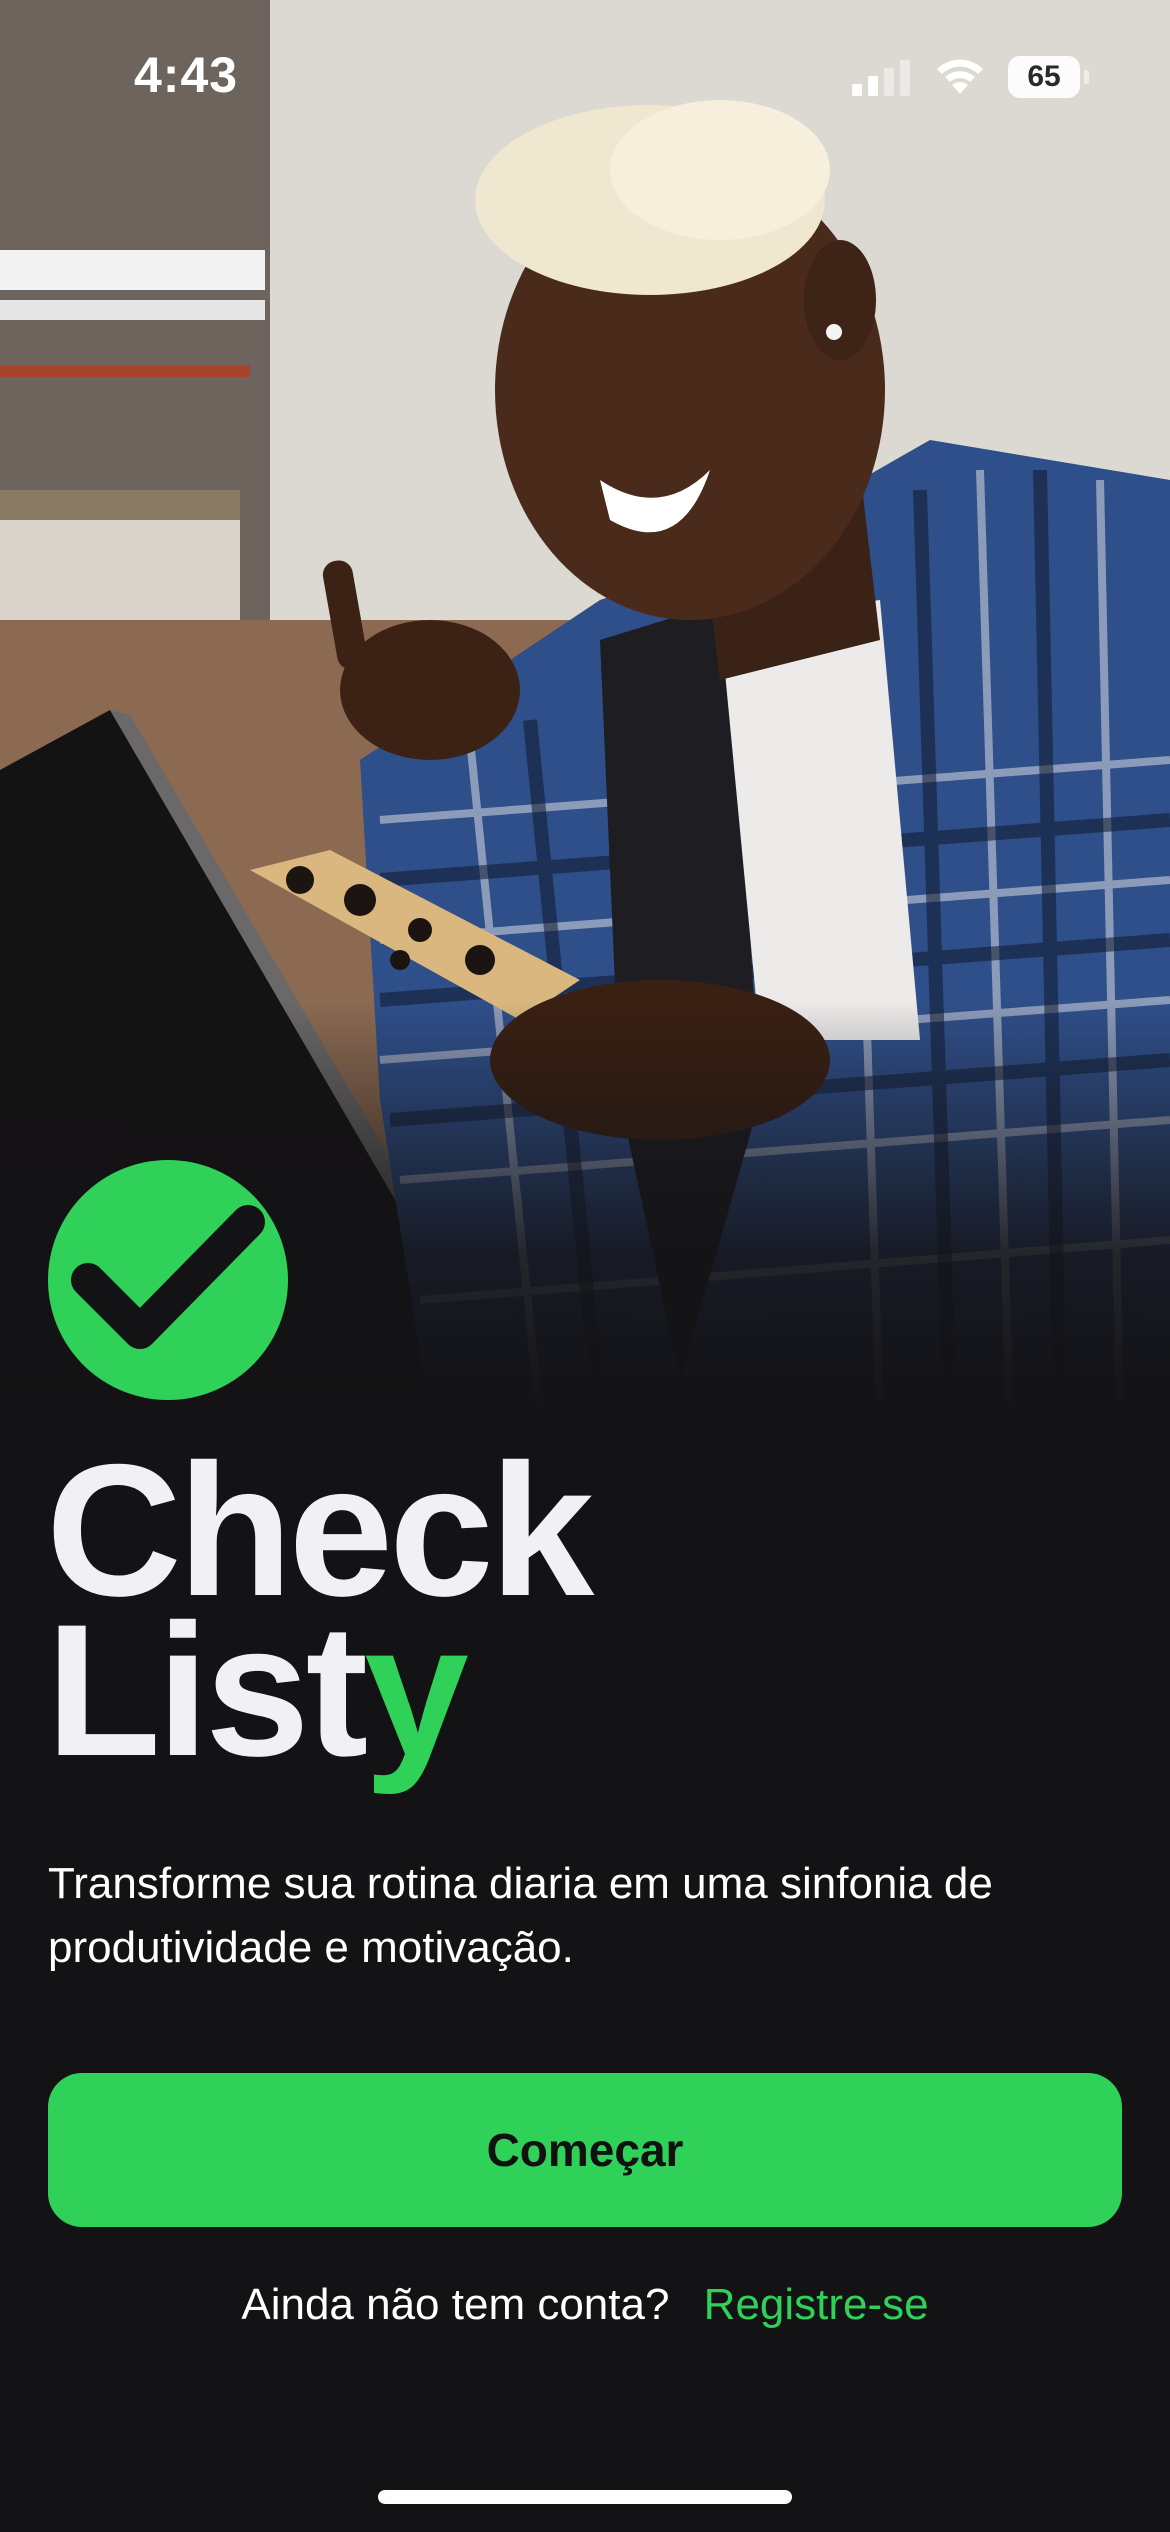  I want to click on app-title: Check Listy, so click(320, 1610).